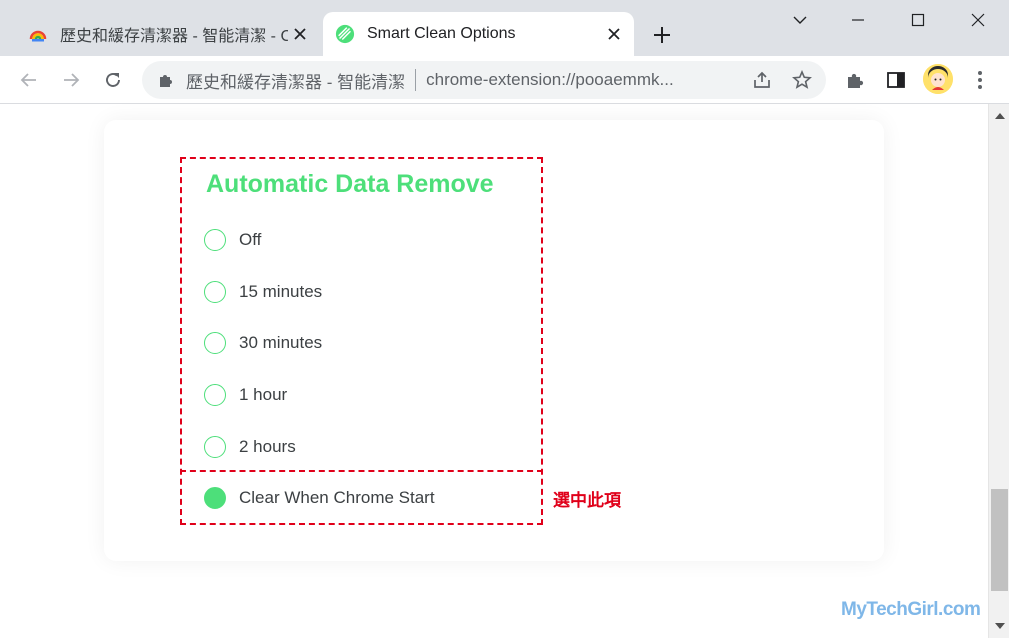 This screenshot has height=638, width=1009. I want to click on option-label: 15 minutes, so click(281, 291).